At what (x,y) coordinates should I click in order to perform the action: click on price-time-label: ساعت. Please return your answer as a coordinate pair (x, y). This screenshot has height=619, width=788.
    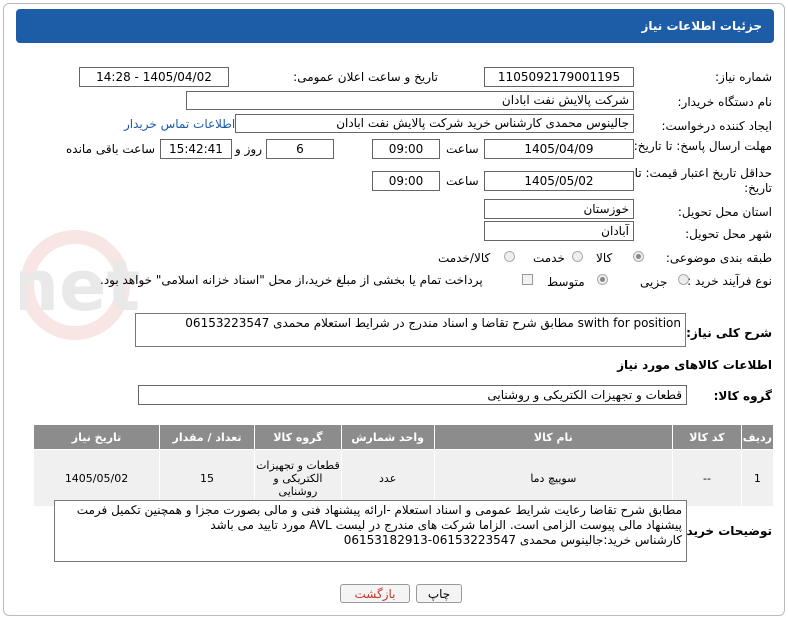
    Looking at the image, I should click on (462, 181).